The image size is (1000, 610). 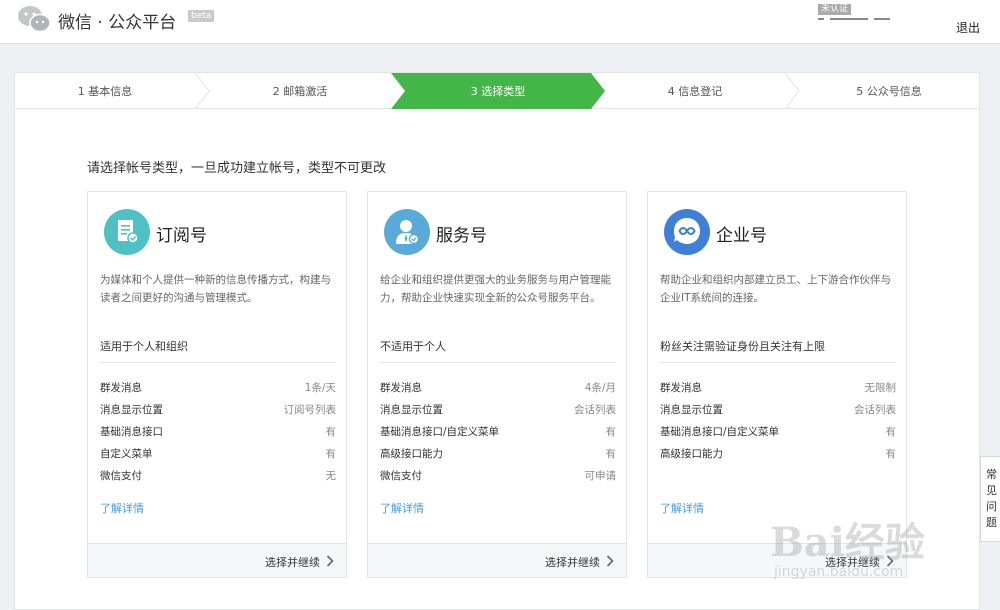 What do you see at coordinates (126, 454) in the screenshot?
I see `feature-key: 自定义菜单` at bounding box center [126, 454].